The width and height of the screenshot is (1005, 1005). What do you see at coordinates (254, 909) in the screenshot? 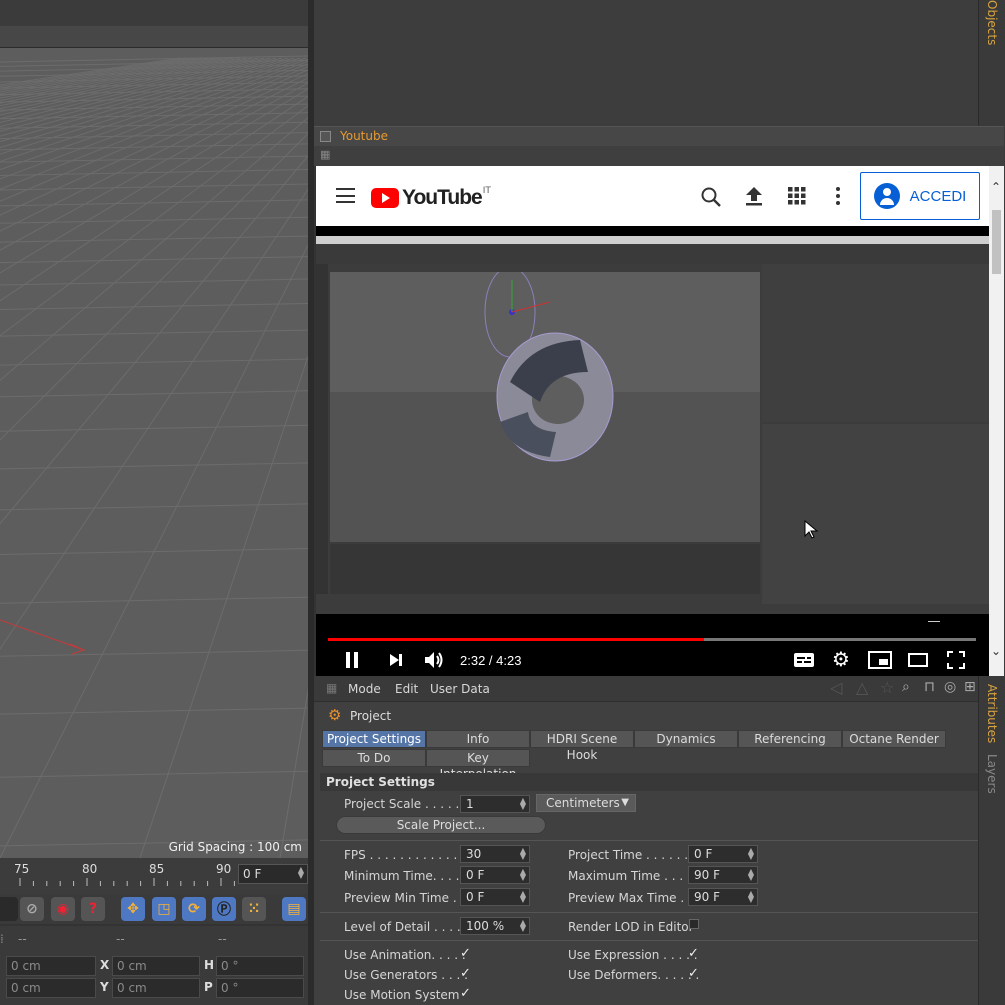
I see `grid-dots-icon: ⁙` at bounding box center [254, 909].